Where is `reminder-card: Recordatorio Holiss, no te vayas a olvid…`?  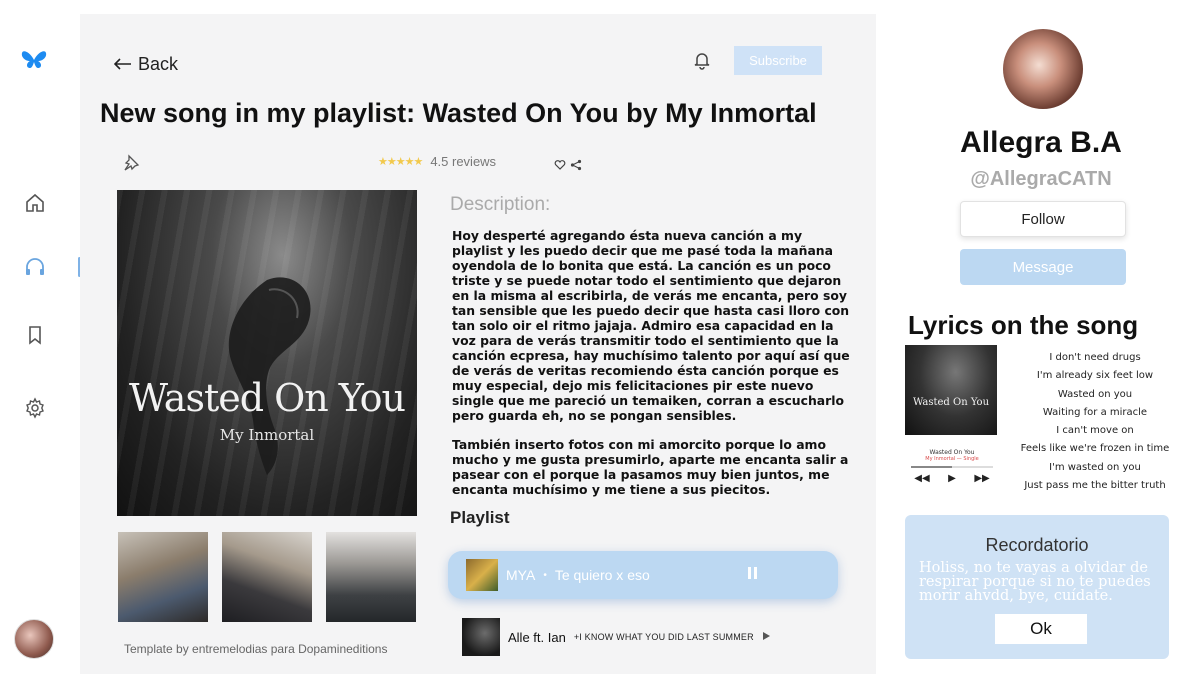 reminder-card: Recordatorio Holiss, no te vayas a olvid… is located at coordinates (1037, 587).